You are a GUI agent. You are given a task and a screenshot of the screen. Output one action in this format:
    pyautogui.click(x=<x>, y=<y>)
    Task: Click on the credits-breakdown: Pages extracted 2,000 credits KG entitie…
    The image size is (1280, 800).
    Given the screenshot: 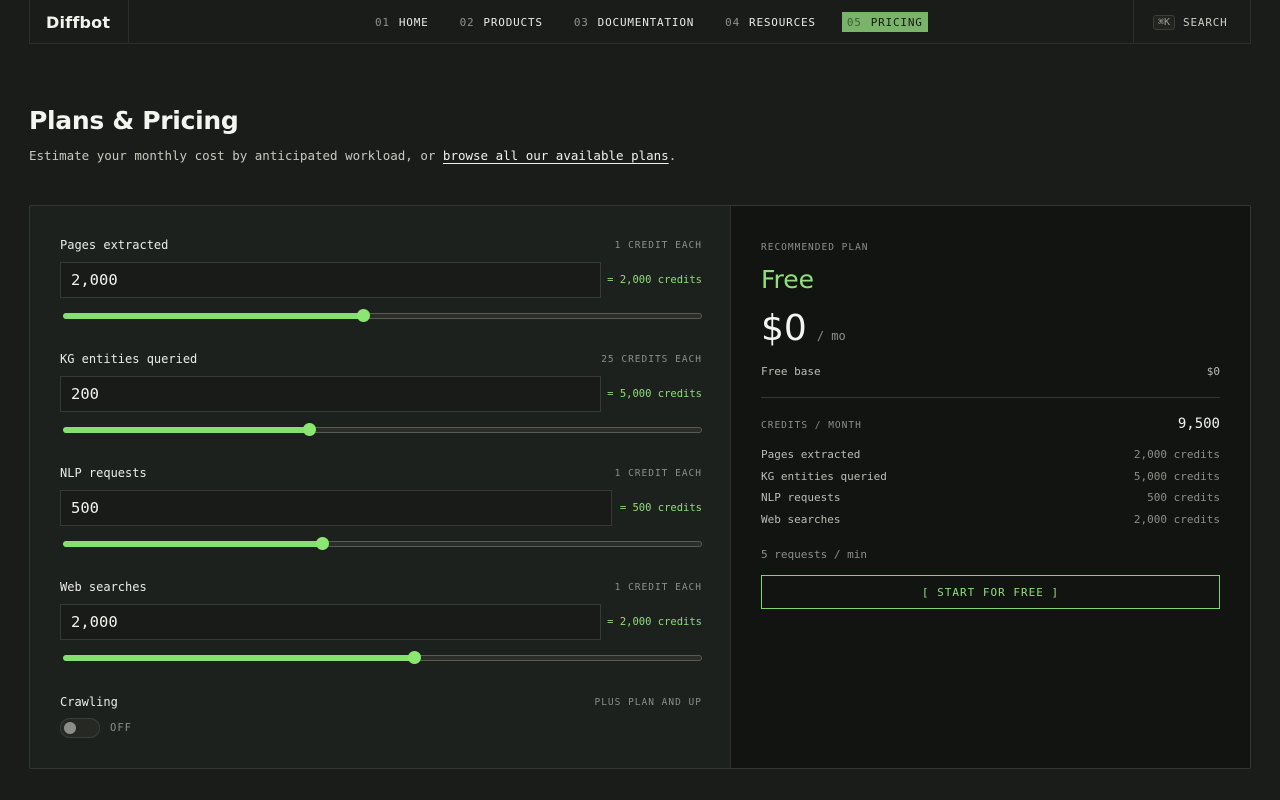 What is the action you would take?
    pyautogui.click(x=990, y=487)
    